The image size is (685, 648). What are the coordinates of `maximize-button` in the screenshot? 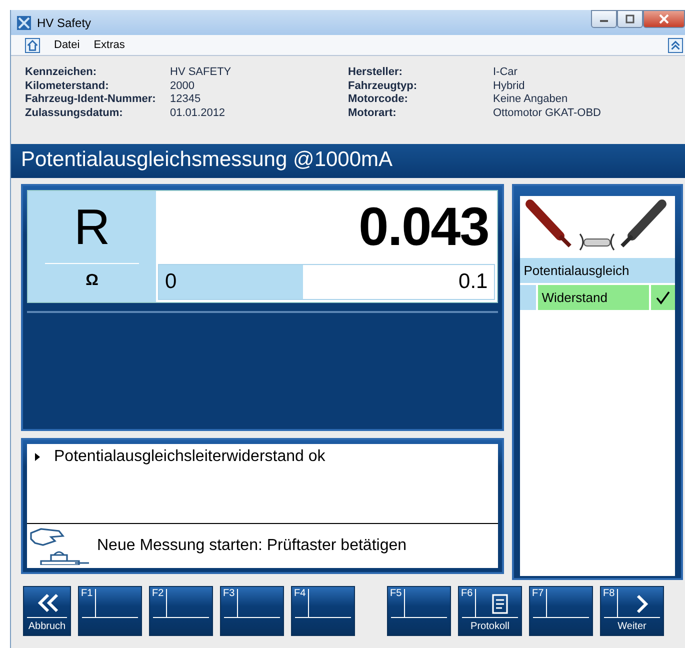 It's located at (630, 19).